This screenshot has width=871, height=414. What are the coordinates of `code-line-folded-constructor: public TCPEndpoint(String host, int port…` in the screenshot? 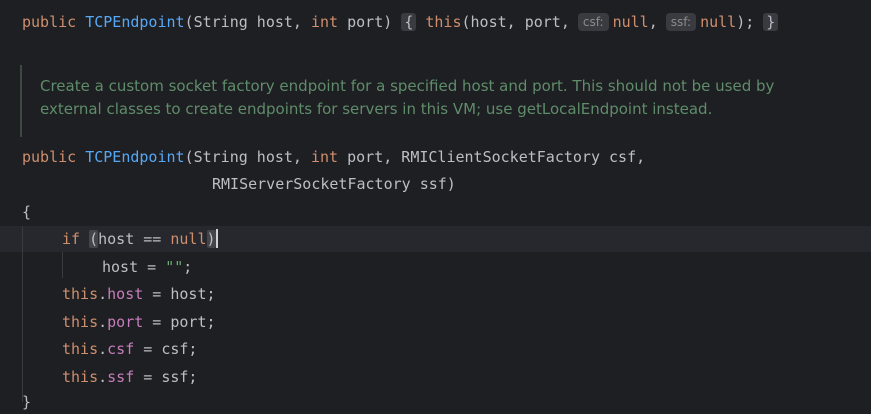 It's located at (446, 22).